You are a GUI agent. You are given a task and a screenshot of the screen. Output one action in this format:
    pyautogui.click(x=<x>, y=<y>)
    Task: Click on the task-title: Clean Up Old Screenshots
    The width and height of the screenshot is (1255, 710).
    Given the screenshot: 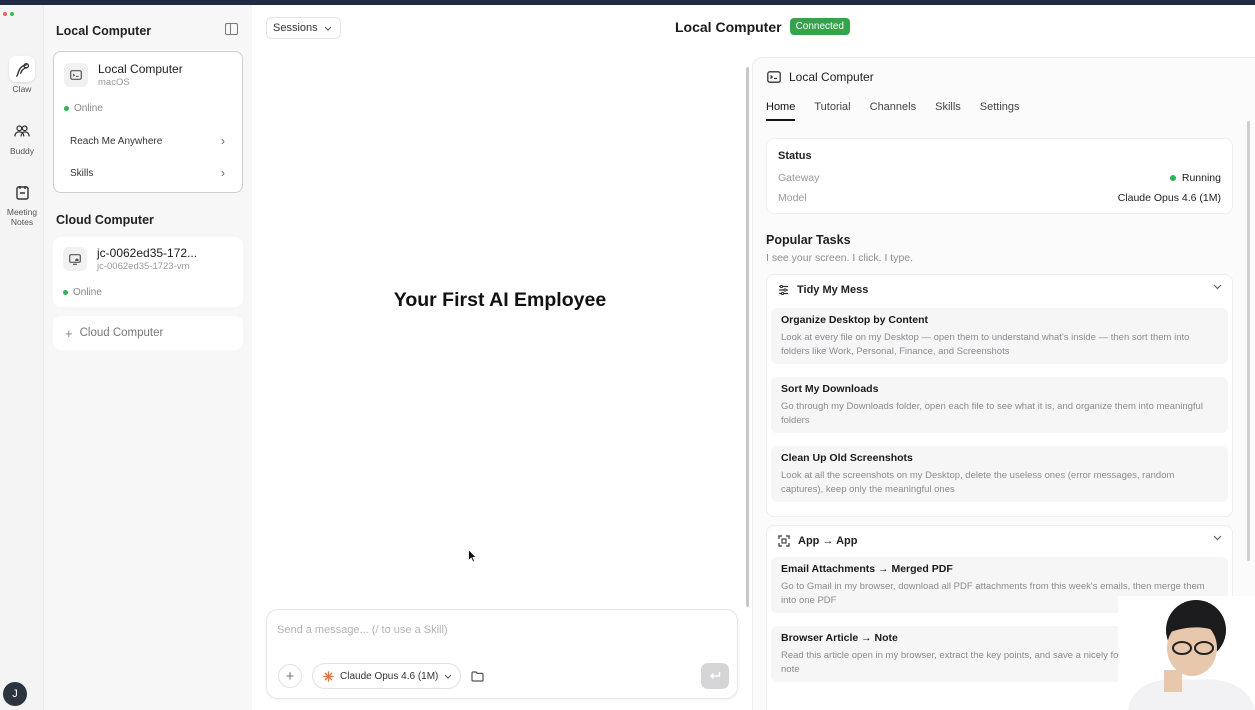 What is the action you would take?
    pyautogui.click(x=847, y=458)
    